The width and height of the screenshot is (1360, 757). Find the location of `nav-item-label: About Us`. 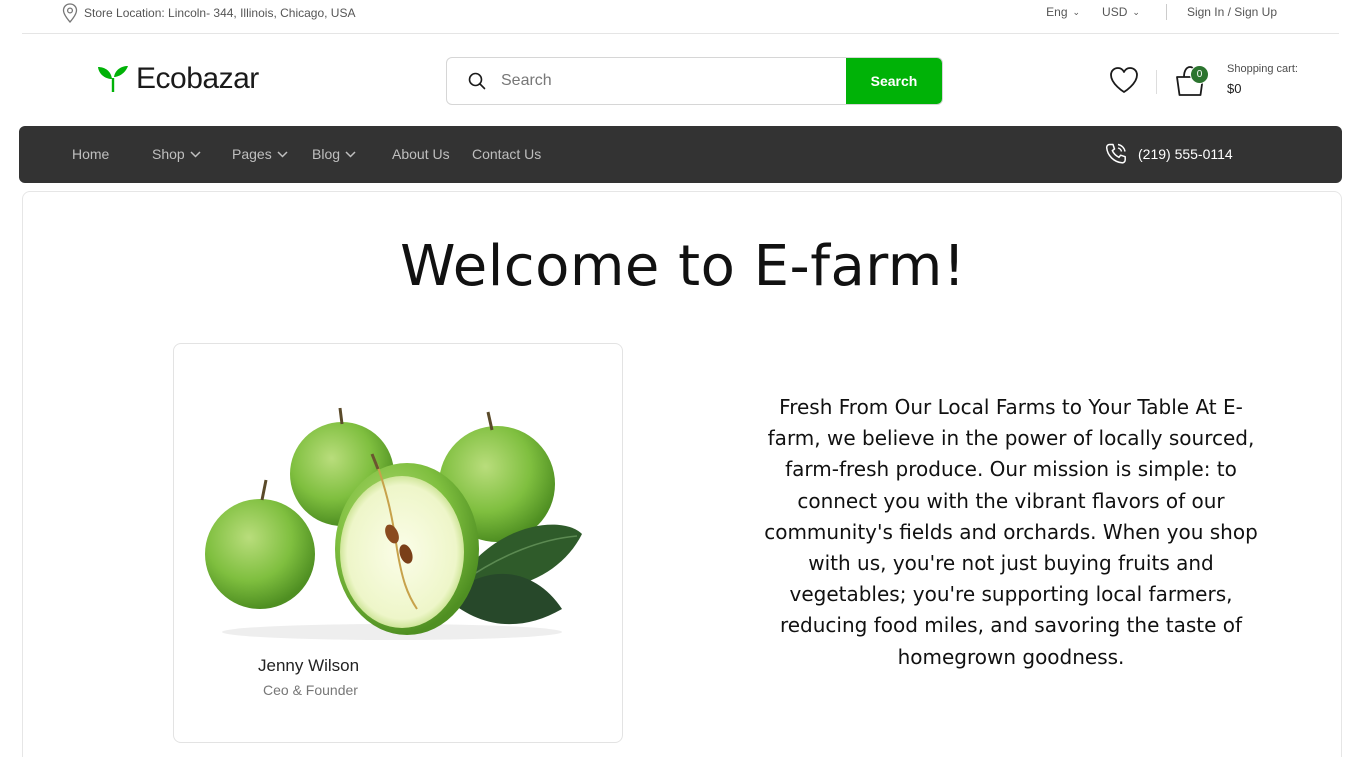

nav-item-label: About Us is located at coordinates (421, 154).